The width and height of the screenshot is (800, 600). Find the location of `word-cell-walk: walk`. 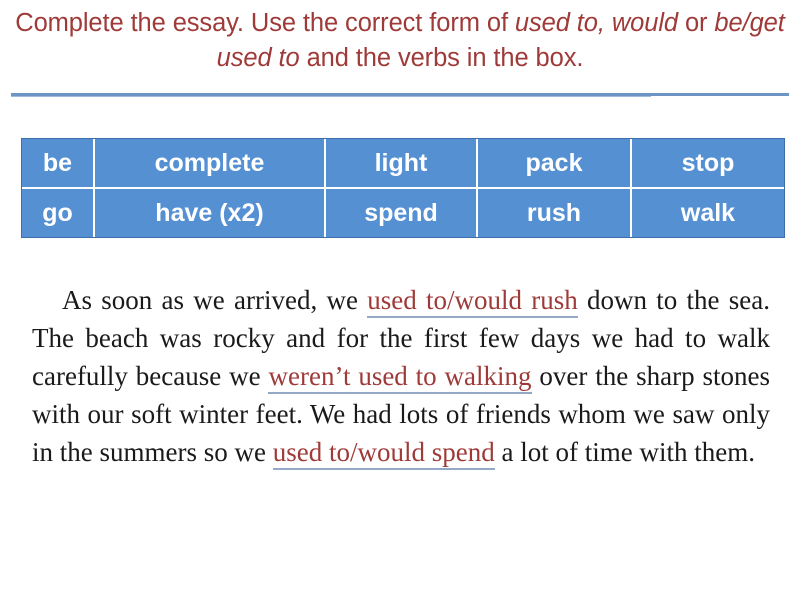

word-cell-walk: walk is located at coordinates (707, 212).